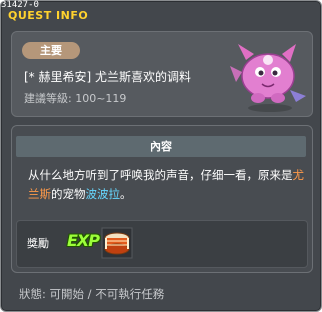  What do you see at coordinates (161, 146) in the screenshot?
I see `content-header: 內容` at bounding box center [161, 146].